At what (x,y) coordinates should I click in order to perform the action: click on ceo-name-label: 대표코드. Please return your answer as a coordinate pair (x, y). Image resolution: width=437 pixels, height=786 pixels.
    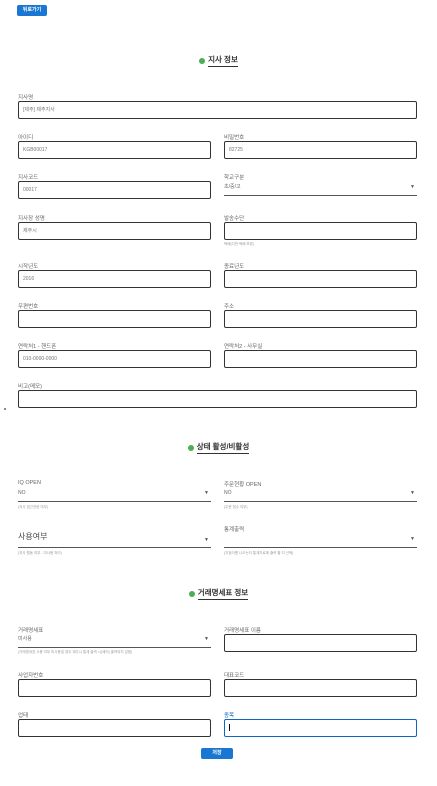
    Looking at the image, I should click on (234, 676).